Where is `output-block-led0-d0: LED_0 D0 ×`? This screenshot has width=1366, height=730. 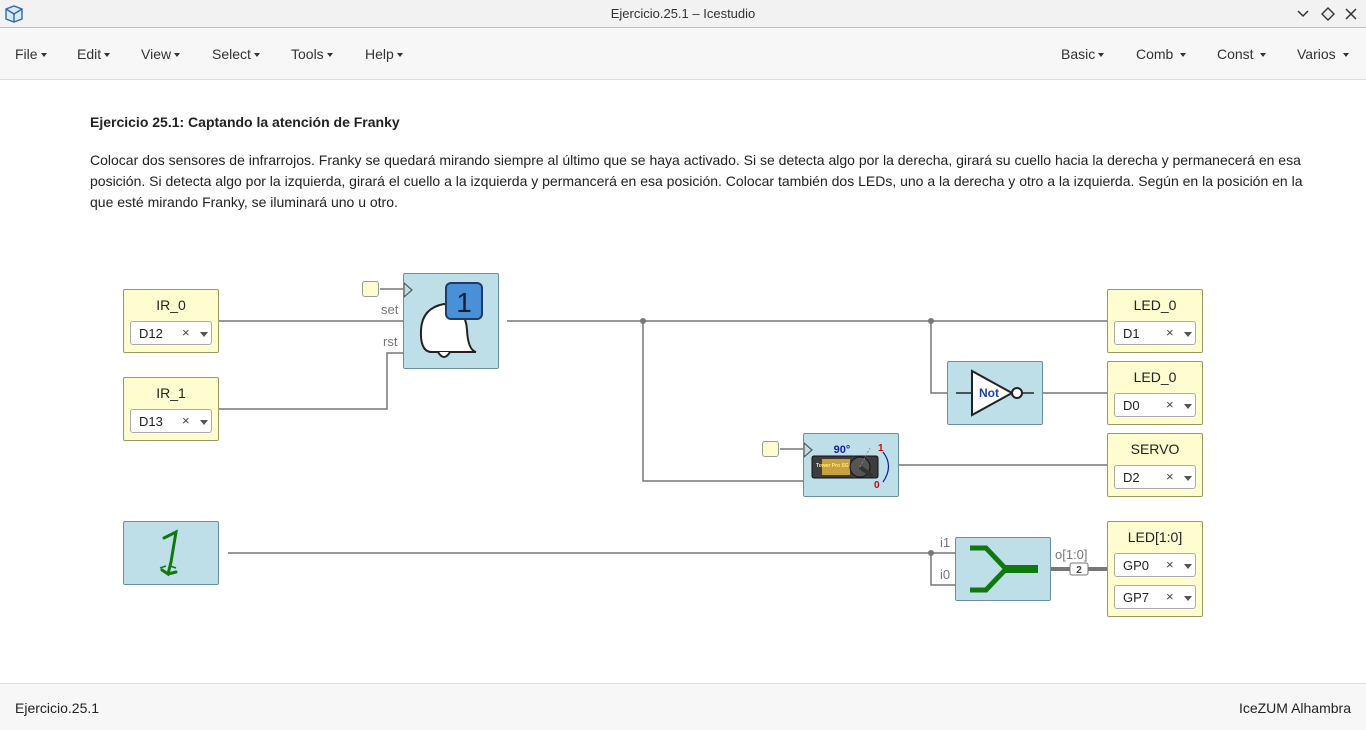
output-block-led0-d0: LED_0 D0 × is located at coordinates (1155, 393).